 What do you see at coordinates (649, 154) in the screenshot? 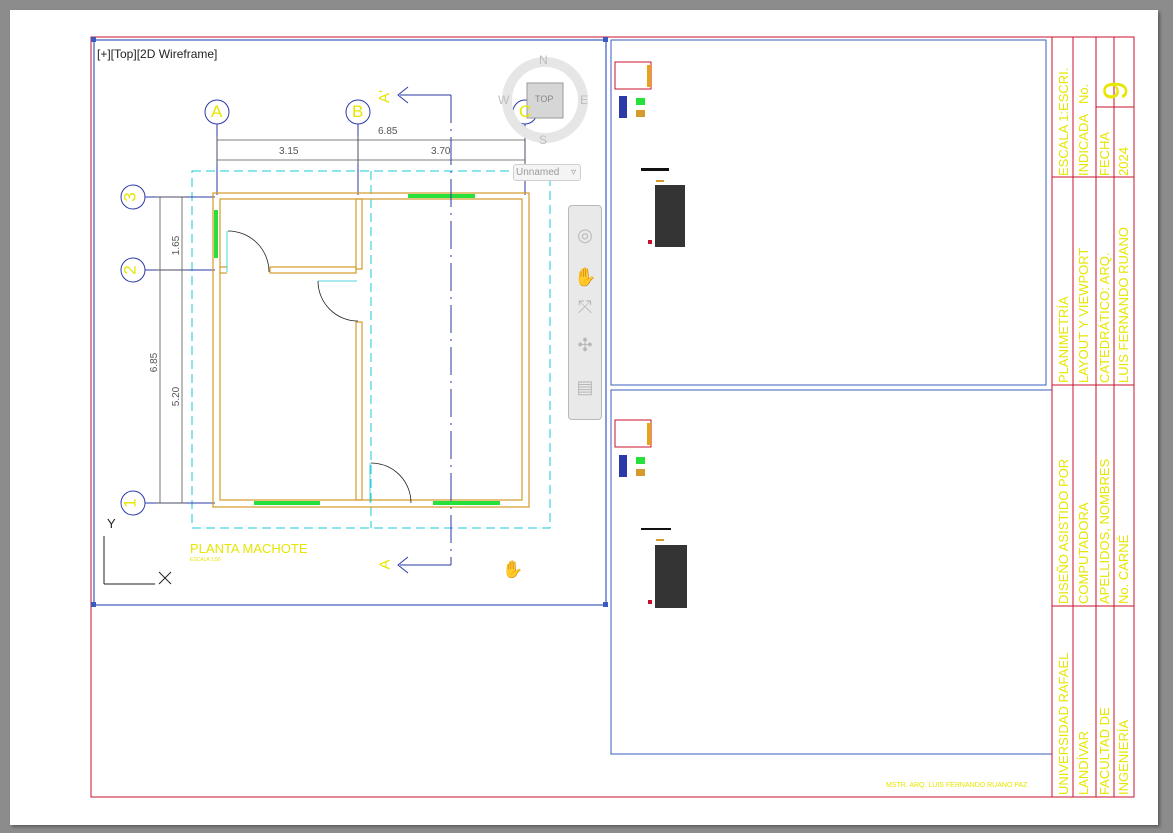
I see `mini-layout-thumbnail-upper` at bounding box center [649, 154].